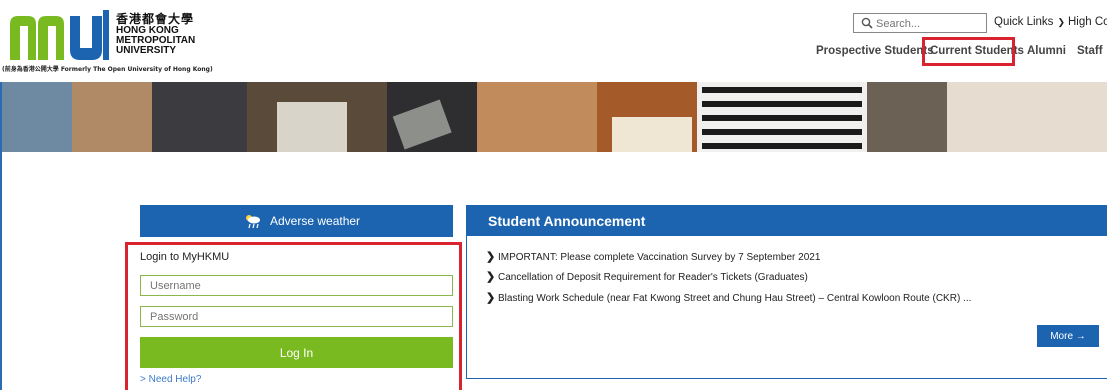 The height and width of the screenshot is (390, 1107). Describe the element at coordinates (59, 36) in the screenshot. I see `hkmu-logo` at that location.